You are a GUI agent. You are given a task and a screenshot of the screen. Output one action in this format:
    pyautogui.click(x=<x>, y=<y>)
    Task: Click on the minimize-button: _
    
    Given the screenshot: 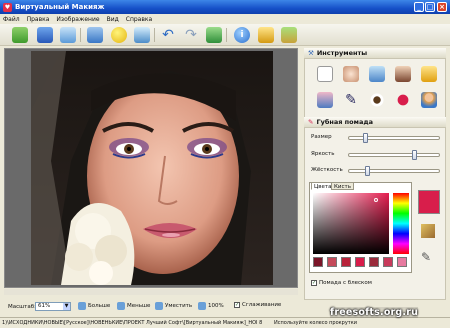 What is the action you would take?
    pyautogui.click(x=419, y=7)
    